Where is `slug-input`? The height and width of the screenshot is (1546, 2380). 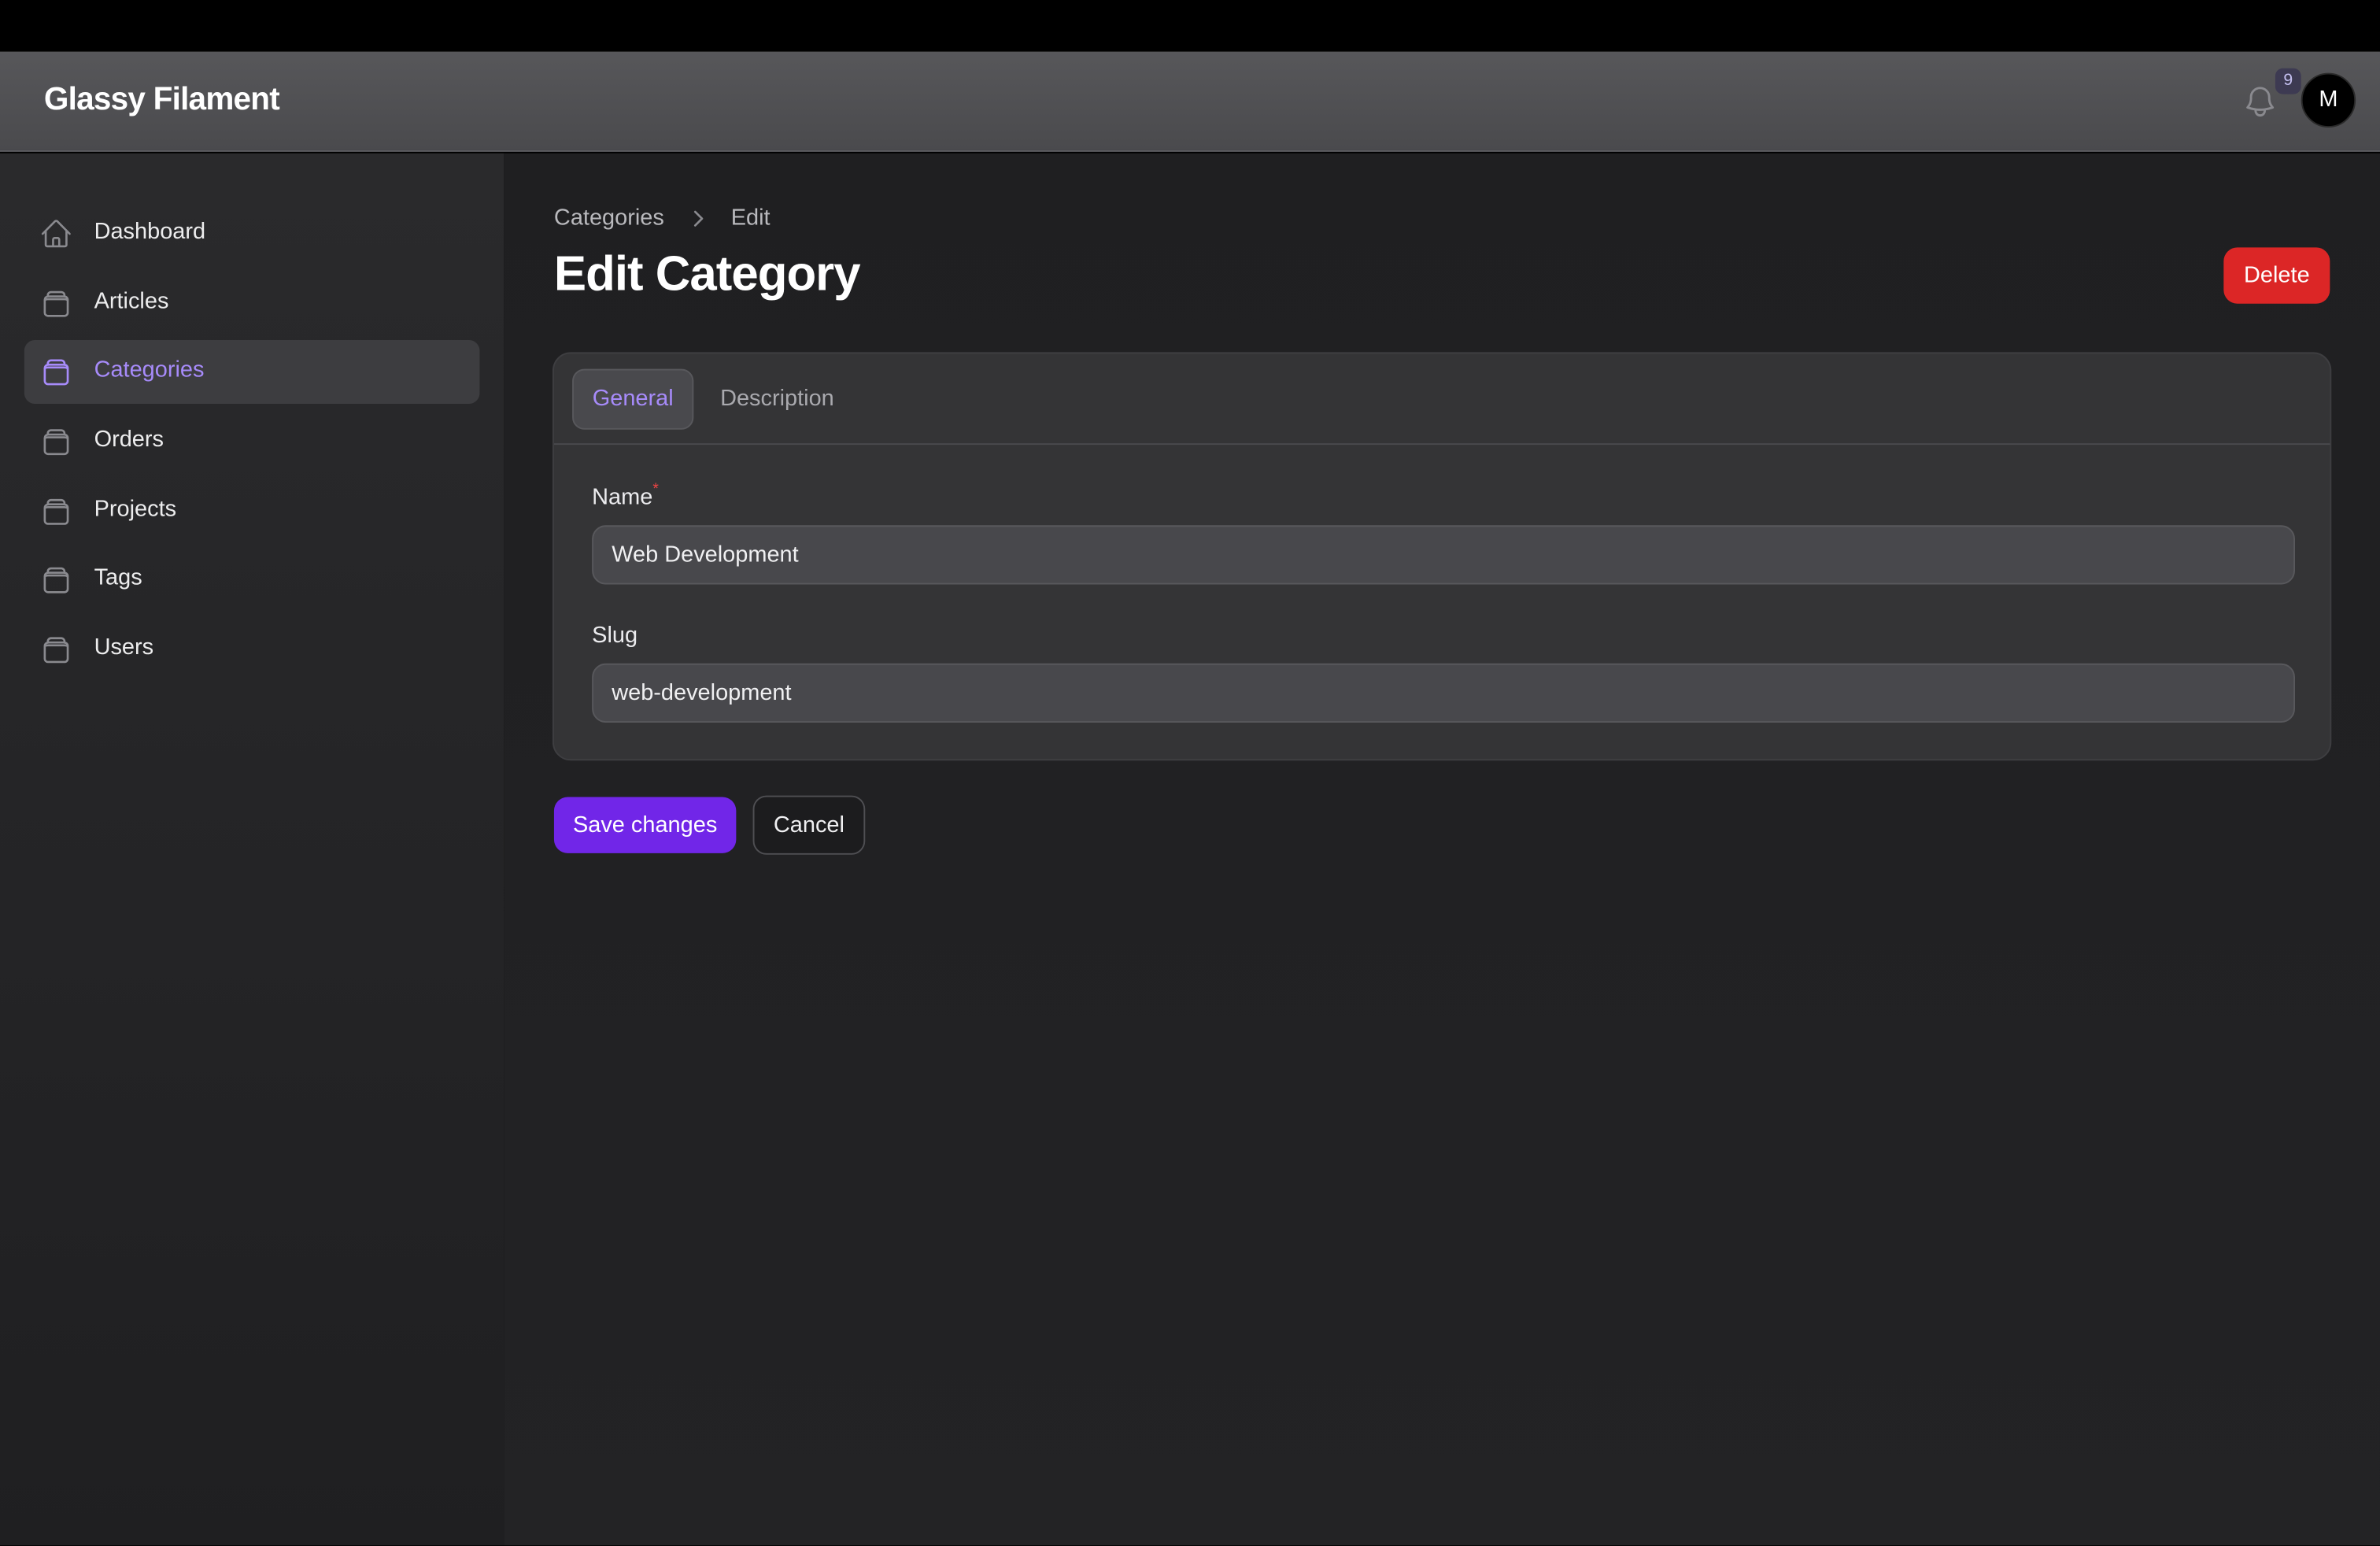 slug-input is located at coordinates (1443, 693).